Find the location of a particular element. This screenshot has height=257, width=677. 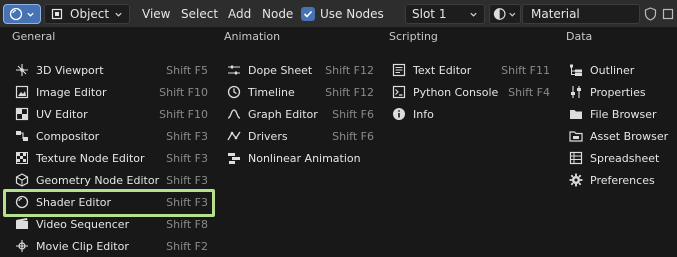

spreadsheet-icon is located at coordinates (576, 158).